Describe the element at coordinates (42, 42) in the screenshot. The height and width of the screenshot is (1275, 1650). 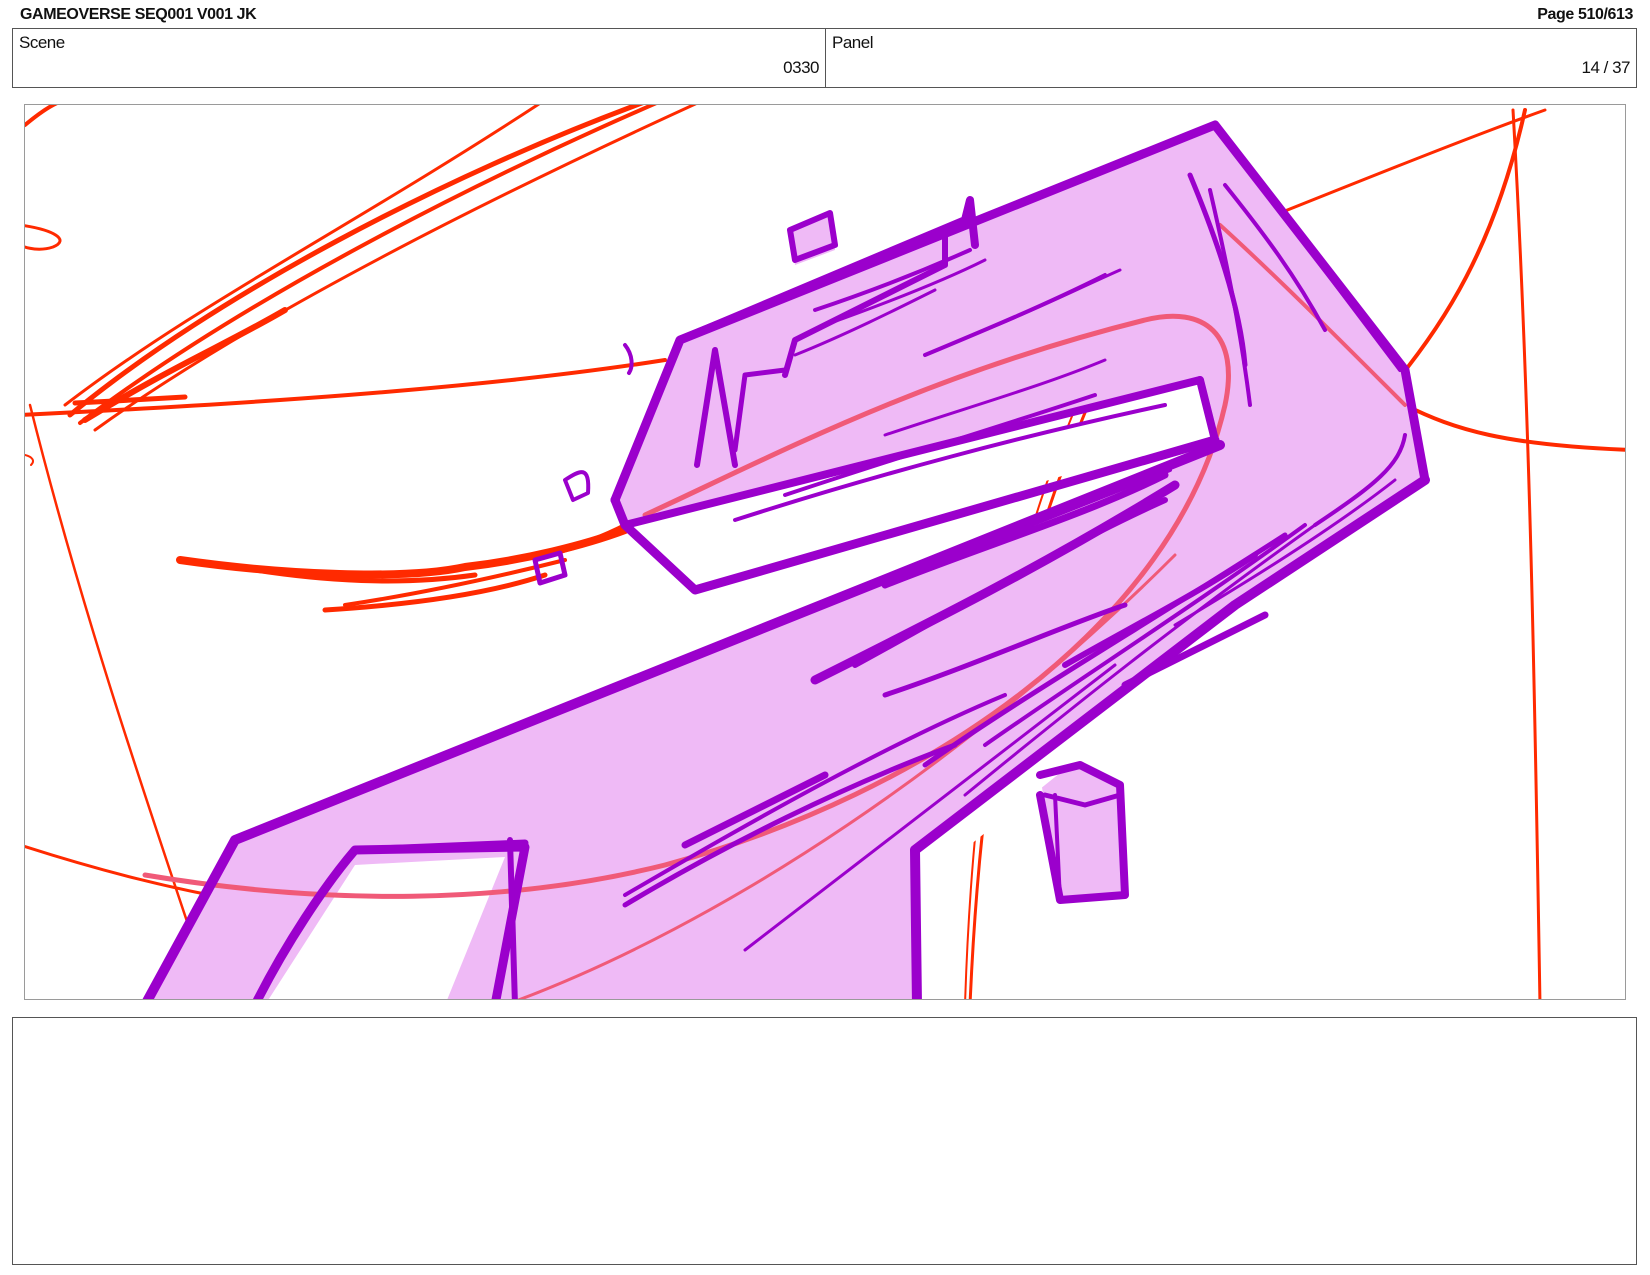
I see `scene-label: Scene` at that location.